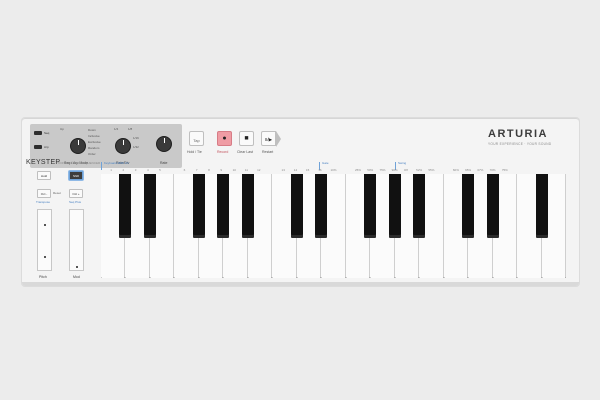 This screenshot has width=600, height=400. Describe the element at coordinates (295, 170) in the screenshot. I see `key-function-label: 14` at that location.